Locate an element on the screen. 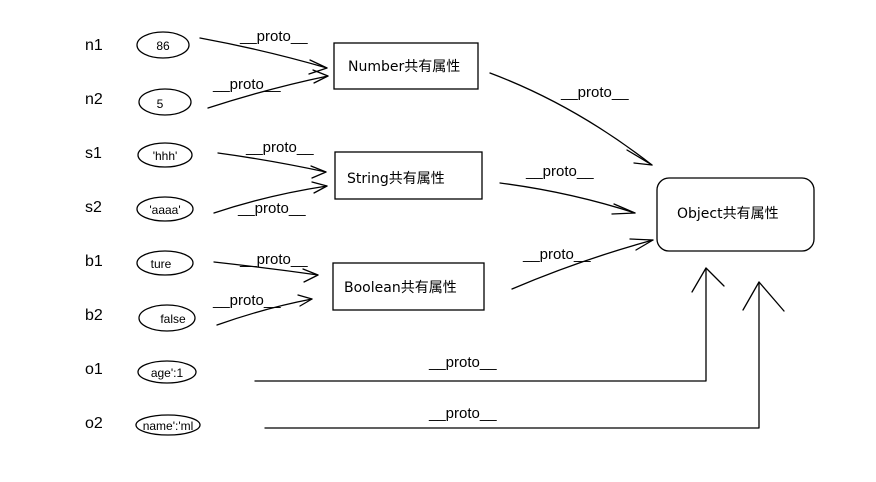 The height and width of the screenshot is (482, 876). proto-label-s1: __proto__ is located at coordinates (279, 147).